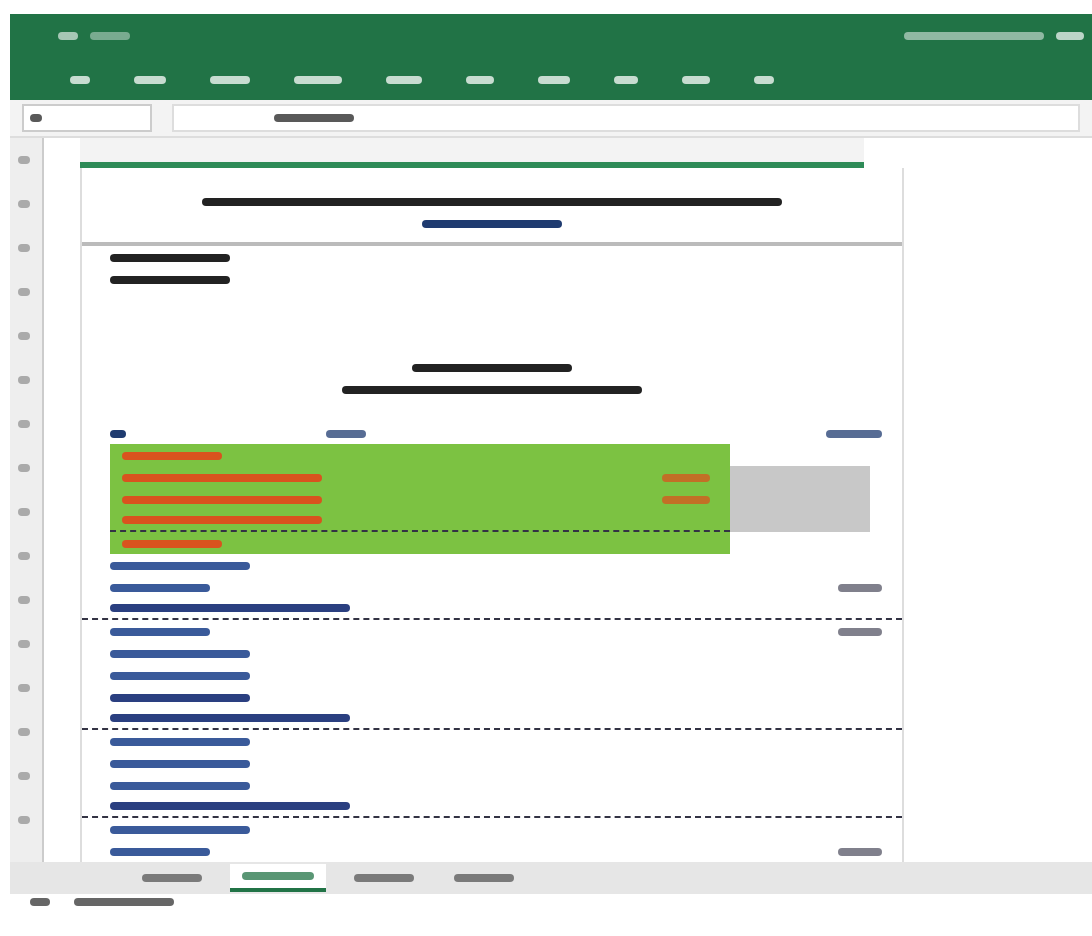 The height and width of the screenshot is (936, 1092). I want to click on name-box, so click(87, 118).